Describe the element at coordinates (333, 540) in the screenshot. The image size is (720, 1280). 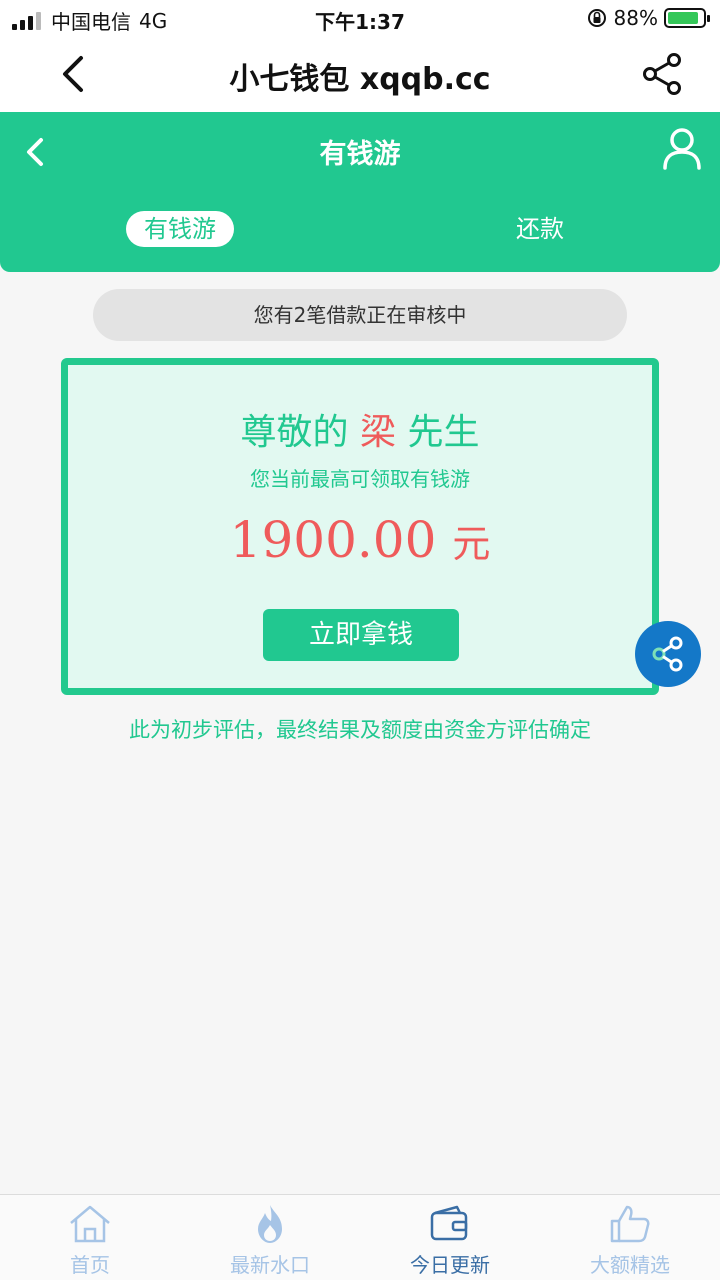
I see `amount-value: 1900.00` at that location.